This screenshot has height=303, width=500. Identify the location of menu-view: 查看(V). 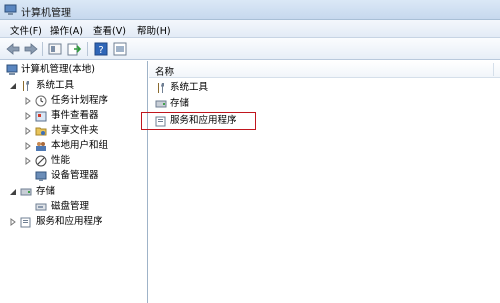
(109, 30).